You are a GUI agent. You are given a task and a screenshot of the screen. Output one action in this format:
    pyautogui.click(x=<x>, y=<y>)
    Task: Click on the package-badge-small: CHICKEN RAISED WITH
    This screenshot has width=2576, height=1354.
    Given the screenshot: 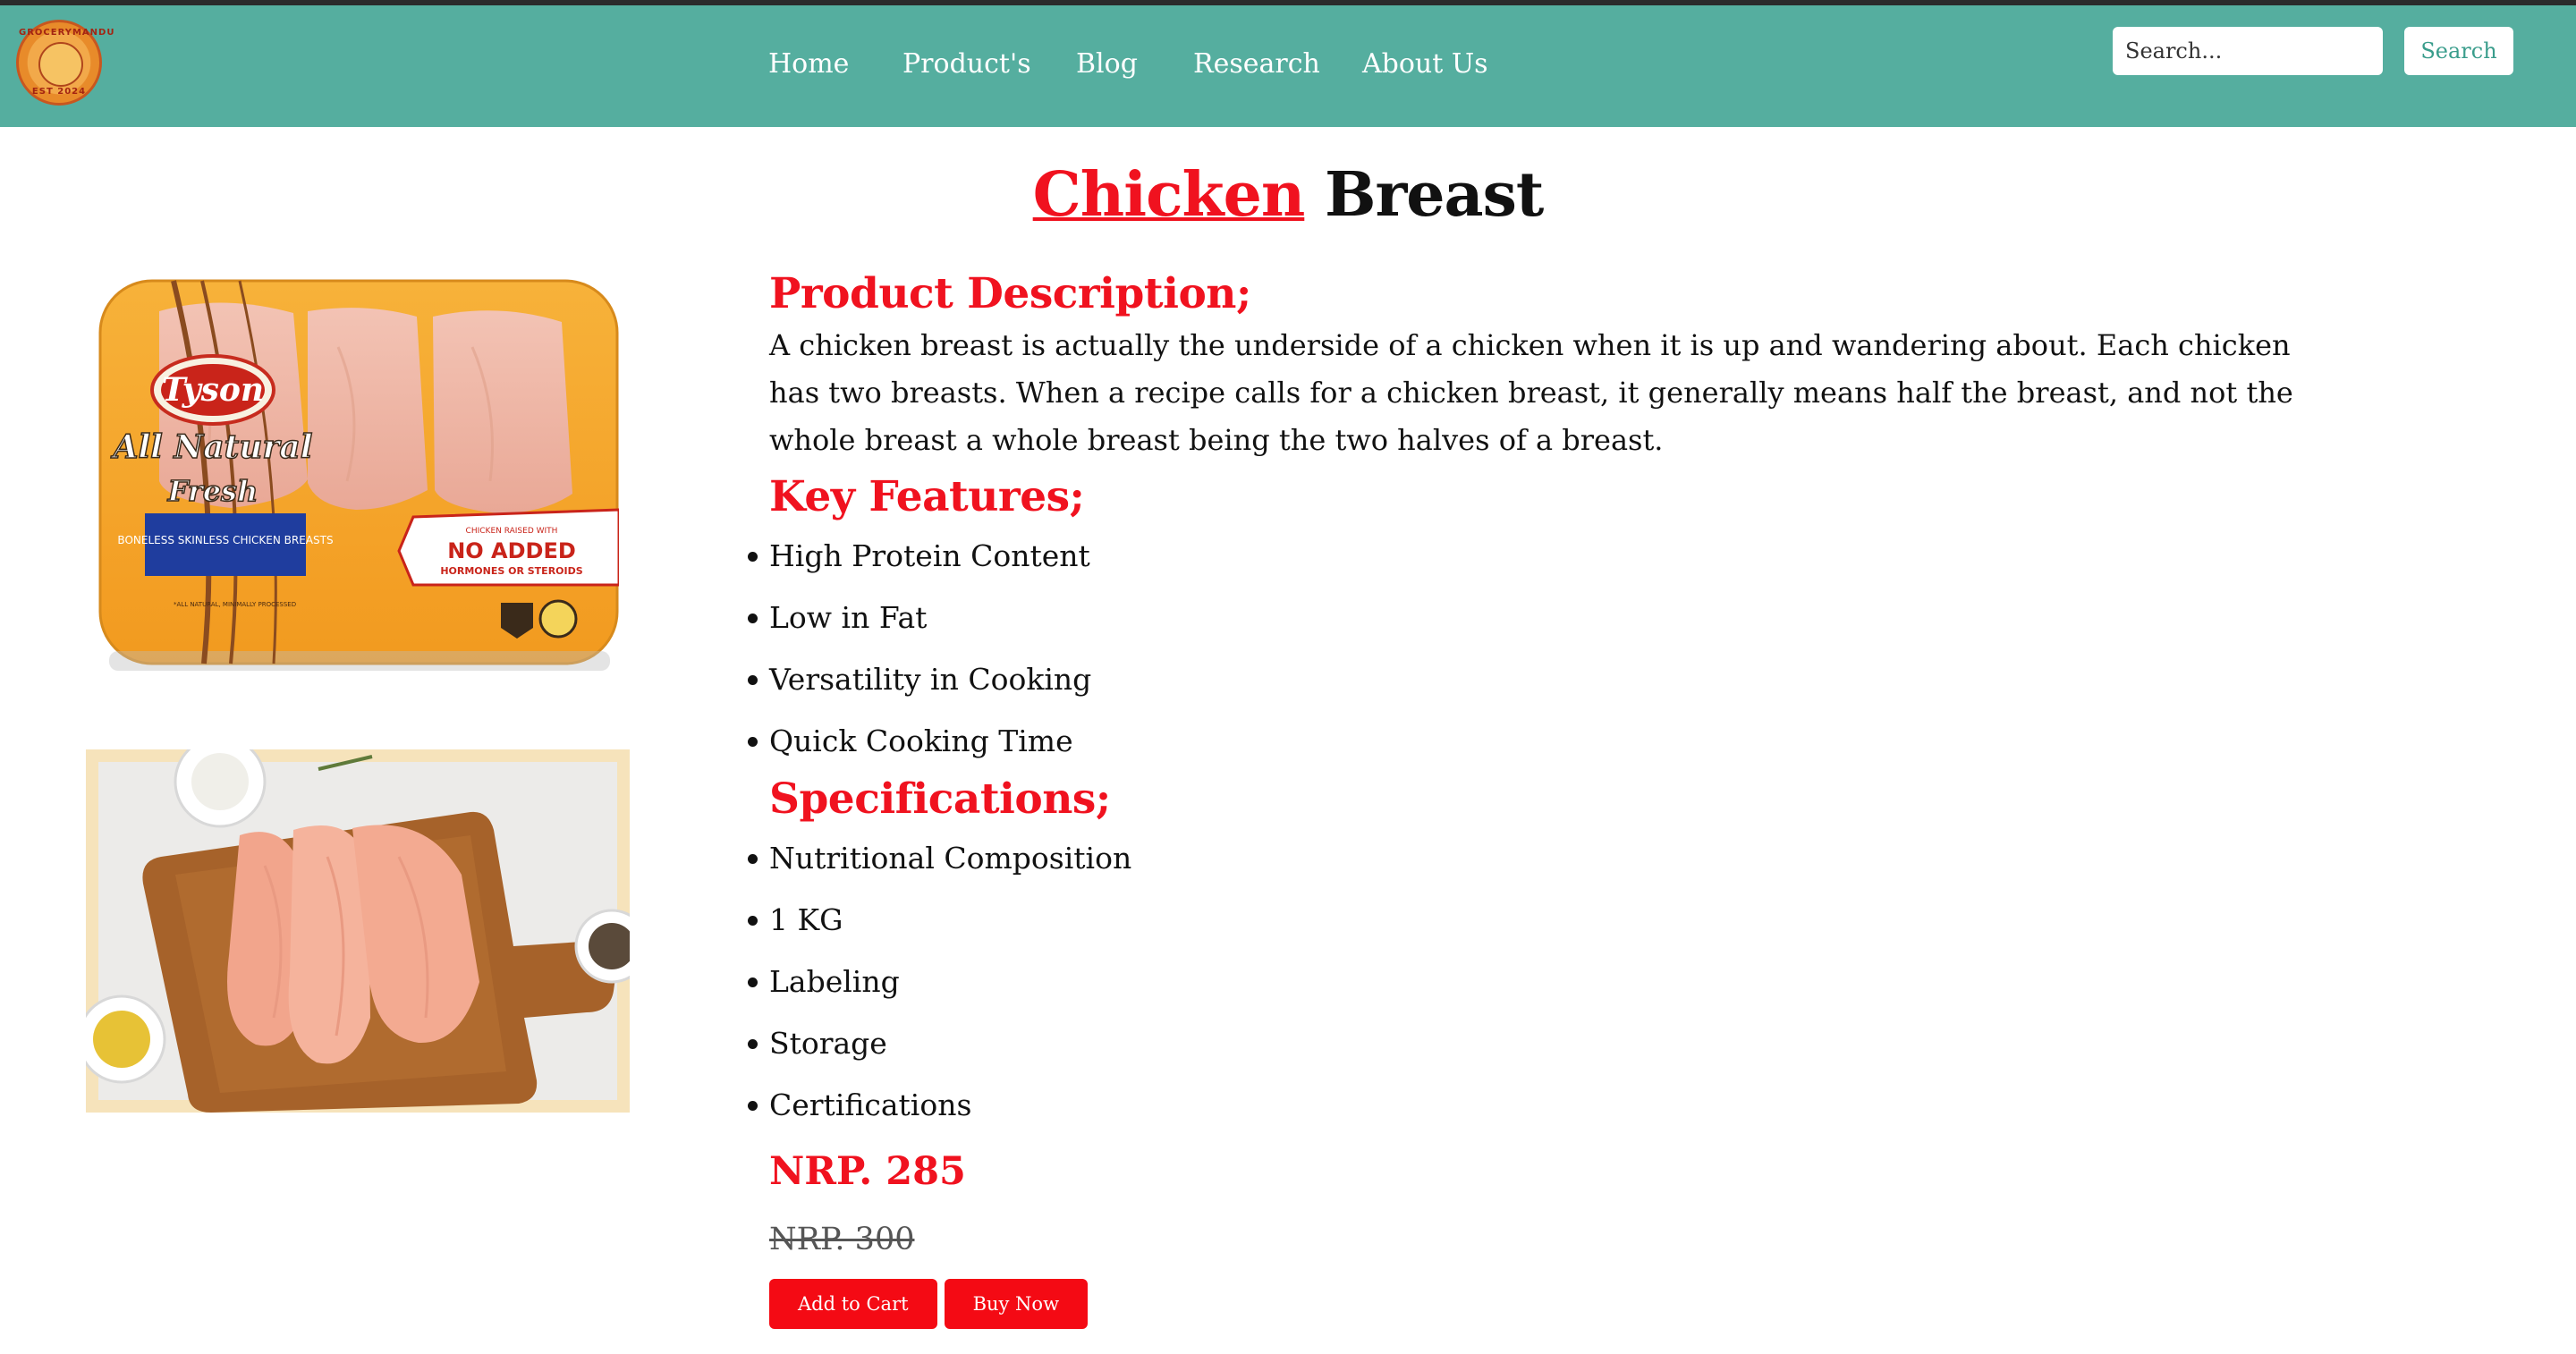 What is the action you would take?
    pyautogui.click(x=512, y=531)
    